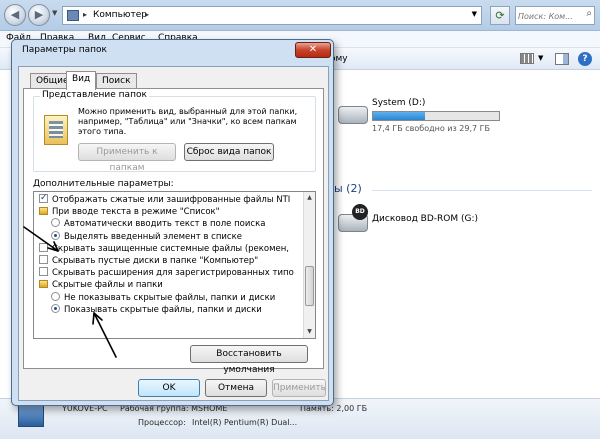  Describe the element at coordinates (399, 116) in the screenshot. I see `drive-usage-fill` at that location.